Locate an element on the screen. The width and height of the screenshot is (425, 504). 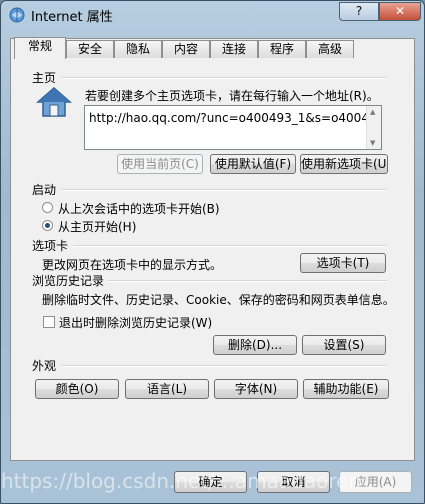
start-with-home-page-label: 从主页开始(H) is located at coordinates (97, 226).